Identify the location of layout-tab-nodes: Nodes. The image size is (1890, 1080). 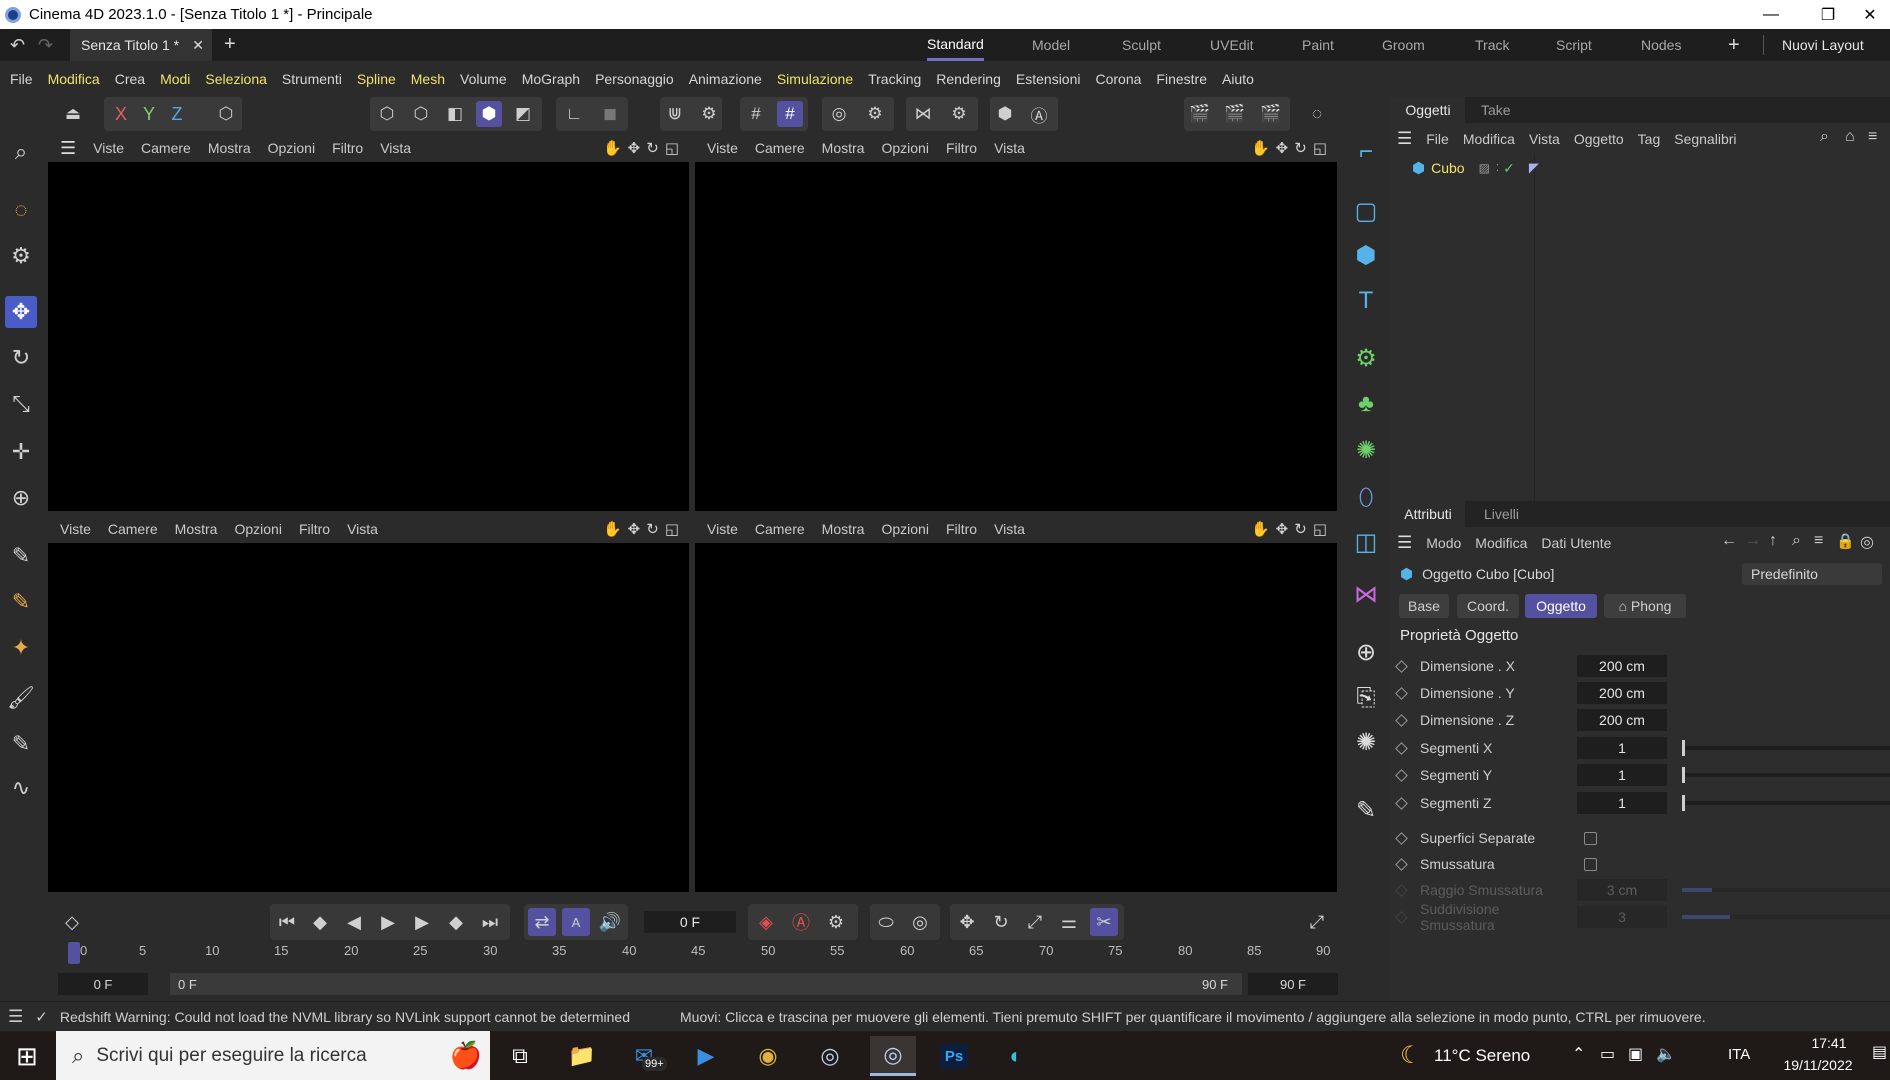
(1661, 45).